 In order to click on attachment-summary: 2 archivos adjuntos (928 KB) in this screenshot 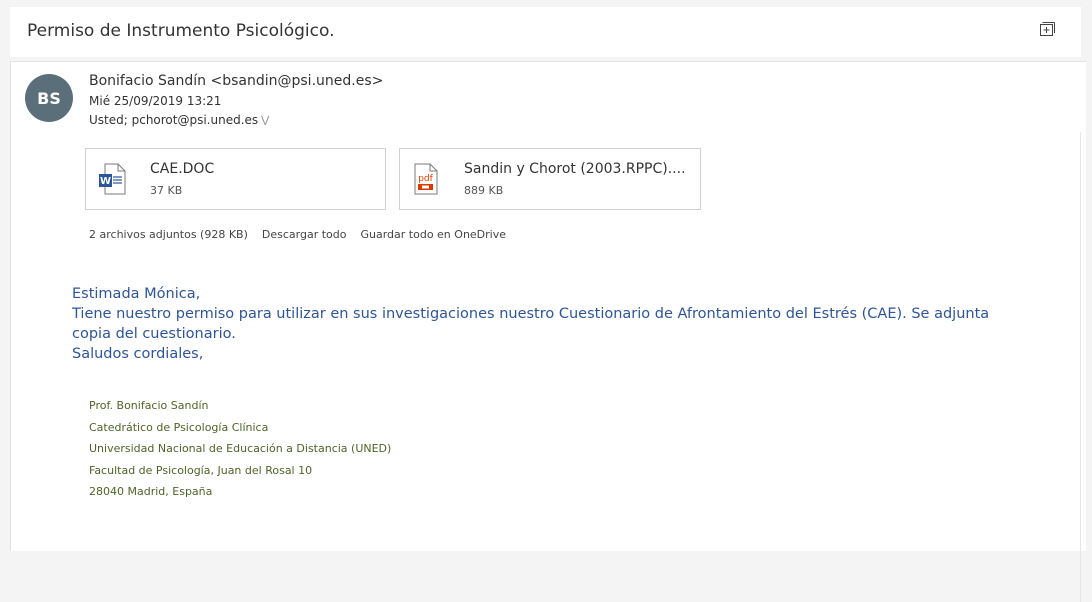, I will do `click(168, 234)`.